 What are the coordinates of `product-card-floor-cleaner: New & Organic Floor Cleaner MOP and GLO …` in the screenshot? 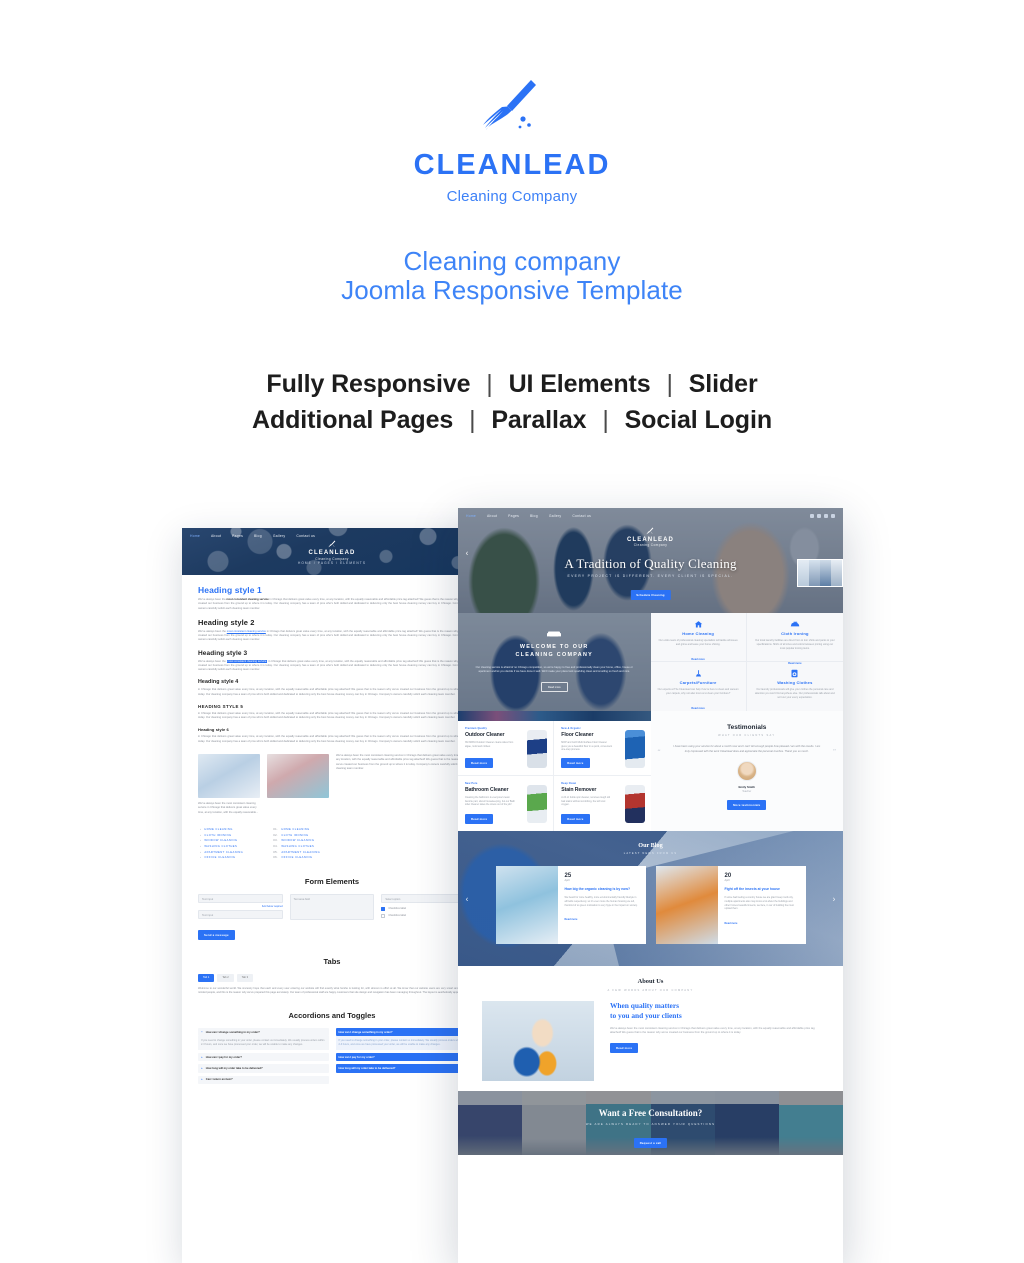 It's located at (602, 748).